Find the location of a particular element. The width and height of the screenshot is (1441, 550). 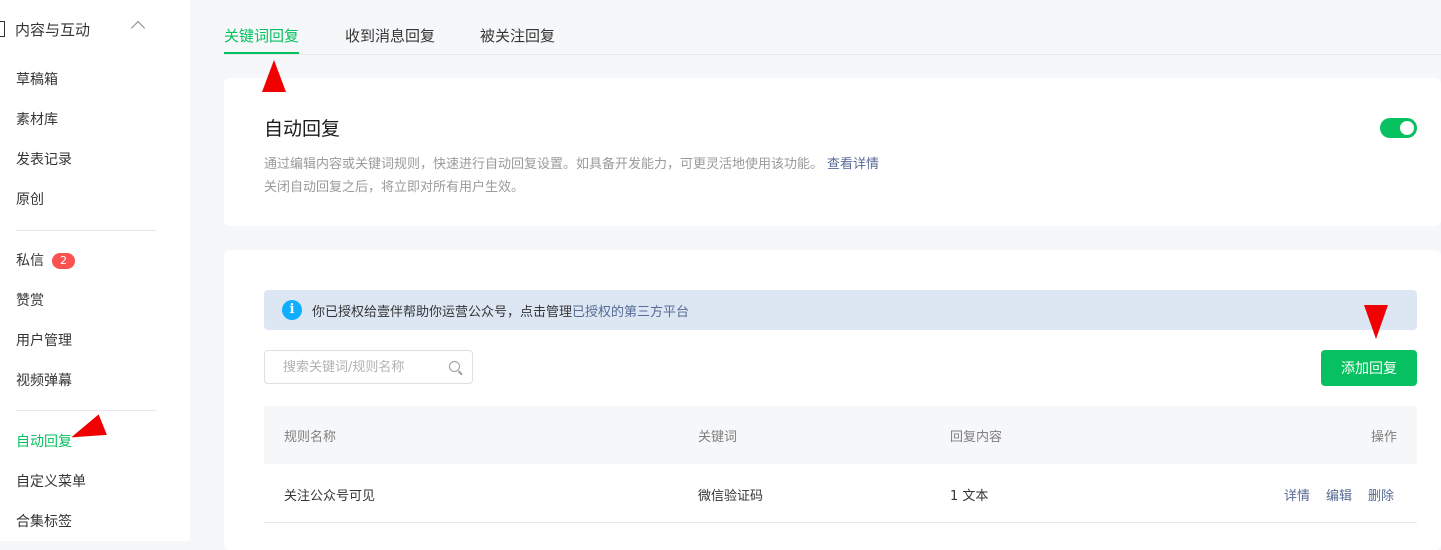

details-link: 详情 is located at coordinates (1297, 494).